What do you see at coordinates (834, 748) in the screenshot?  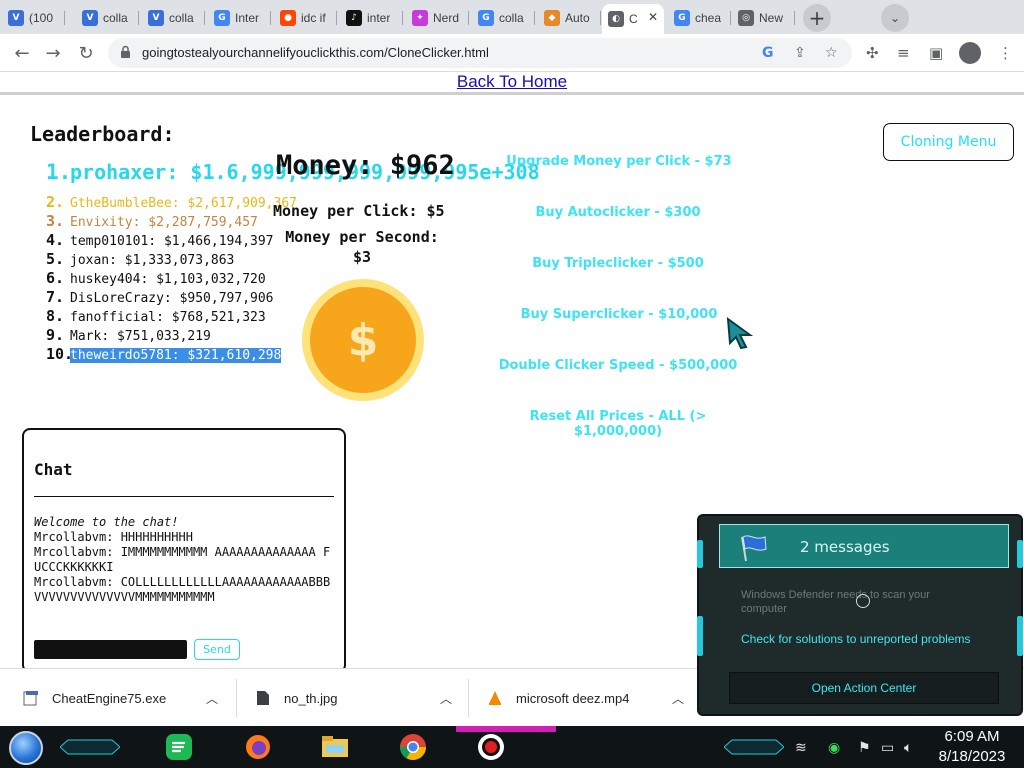 I see `tray-status-icon: ◉` at bounding box center [834, 748].